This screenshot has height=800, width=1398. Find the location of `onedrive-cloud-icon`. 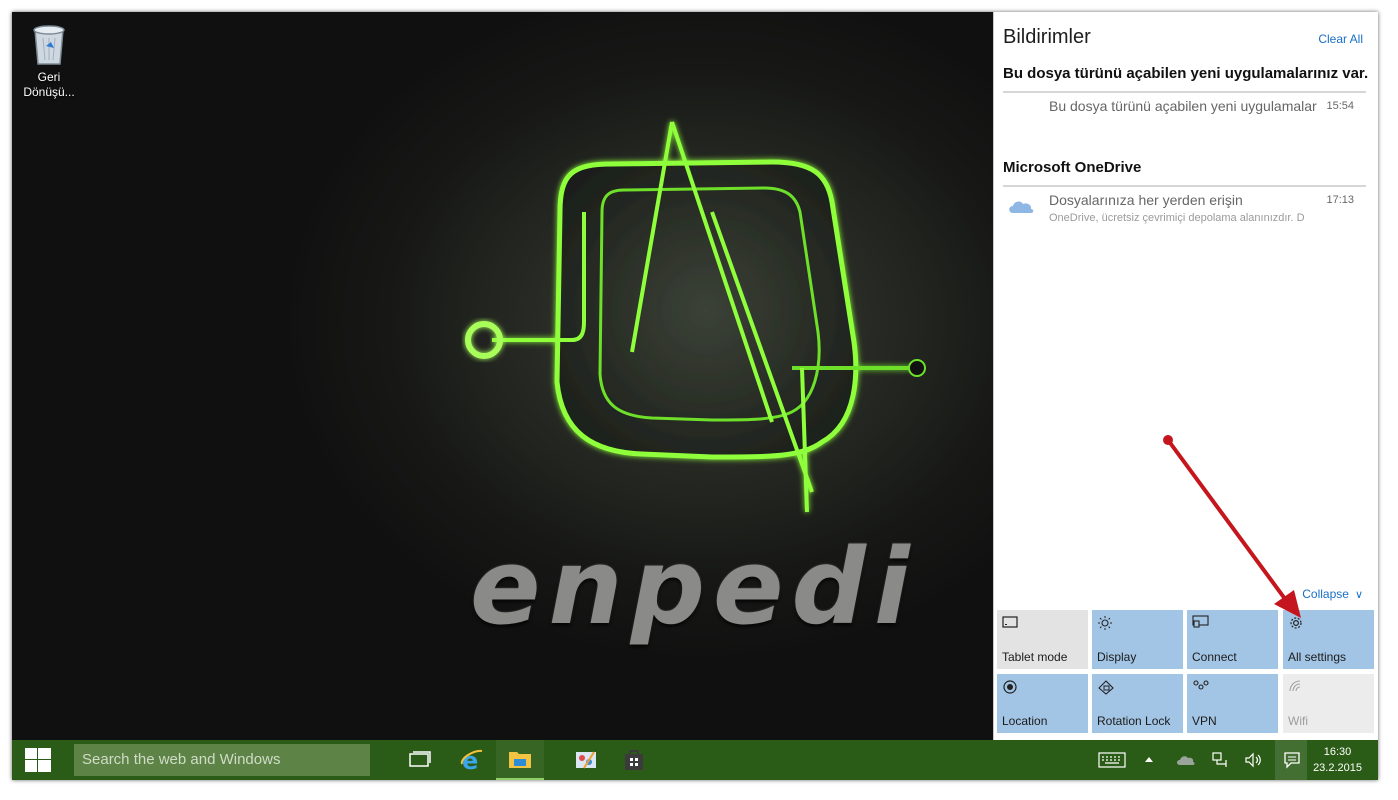

onedrive-cloud-icon is located at coordinates (1186, 760).